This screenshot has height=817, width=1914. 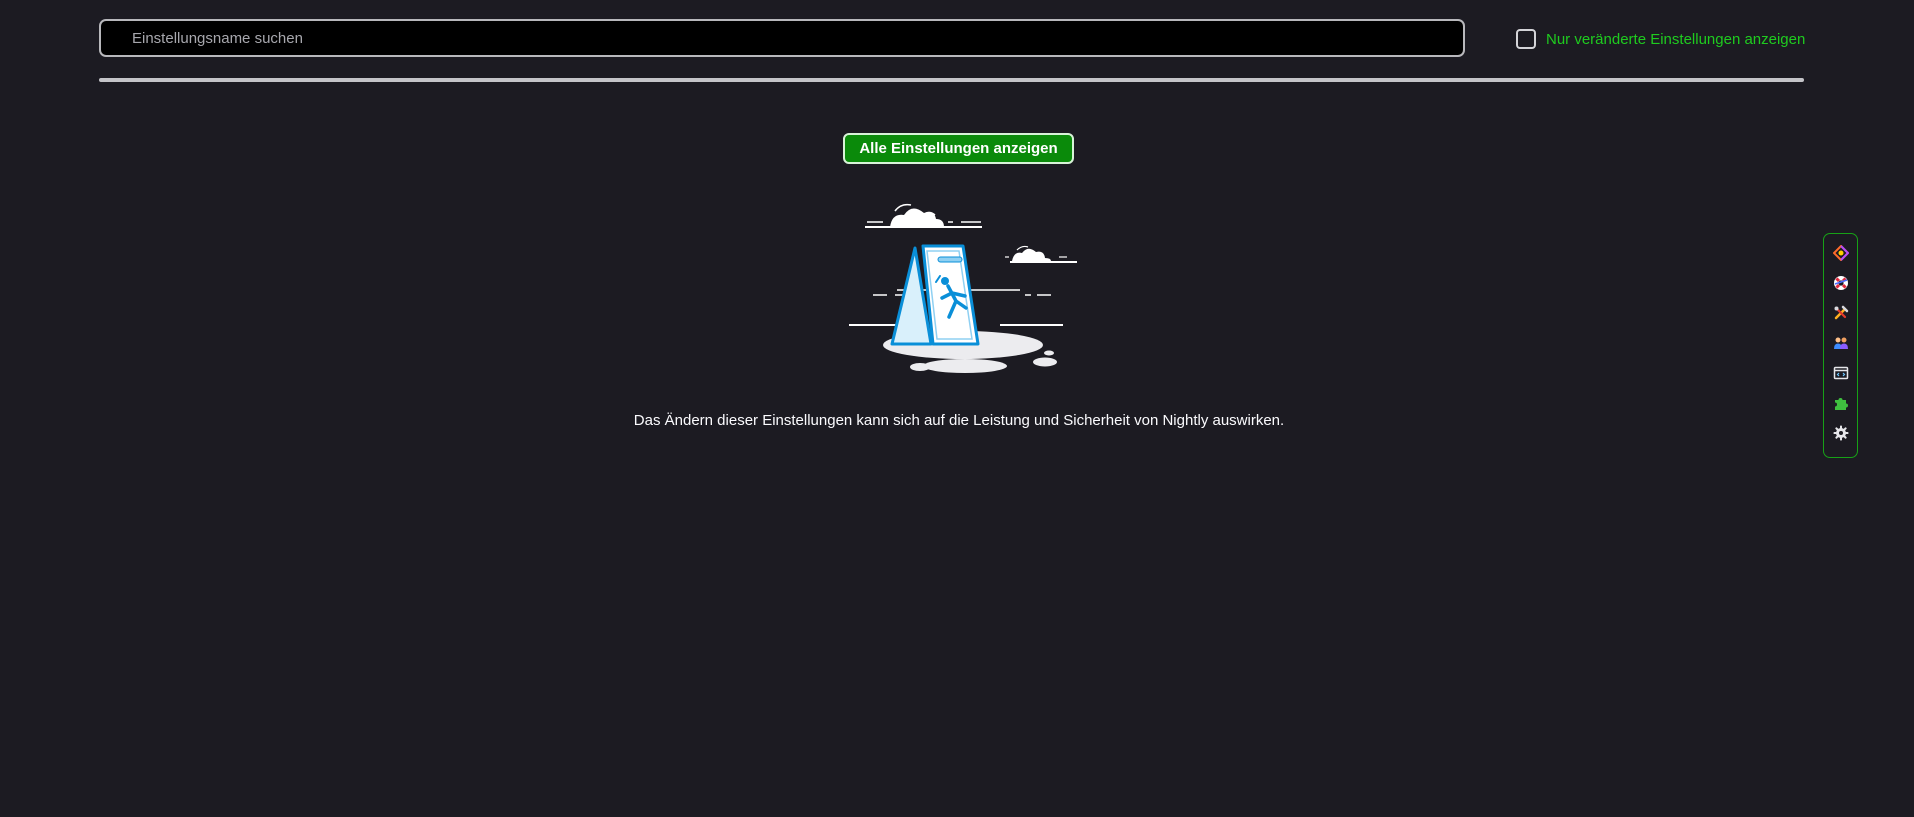 What do you see at coordinates (1841, 283) in the screenshot?
I see `lifebuoy-icon` at bounding box center [1841, 283].